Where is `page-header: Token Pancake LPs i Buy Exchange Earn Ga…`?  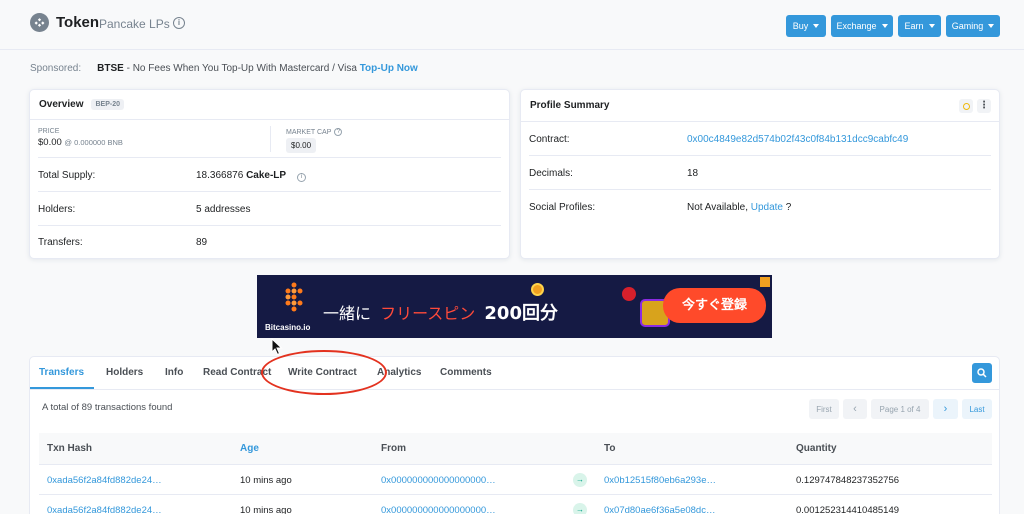
page-header: Token Pancake LPs i Buy Exchange Earn Ga… is located at coordinates (512, 25).